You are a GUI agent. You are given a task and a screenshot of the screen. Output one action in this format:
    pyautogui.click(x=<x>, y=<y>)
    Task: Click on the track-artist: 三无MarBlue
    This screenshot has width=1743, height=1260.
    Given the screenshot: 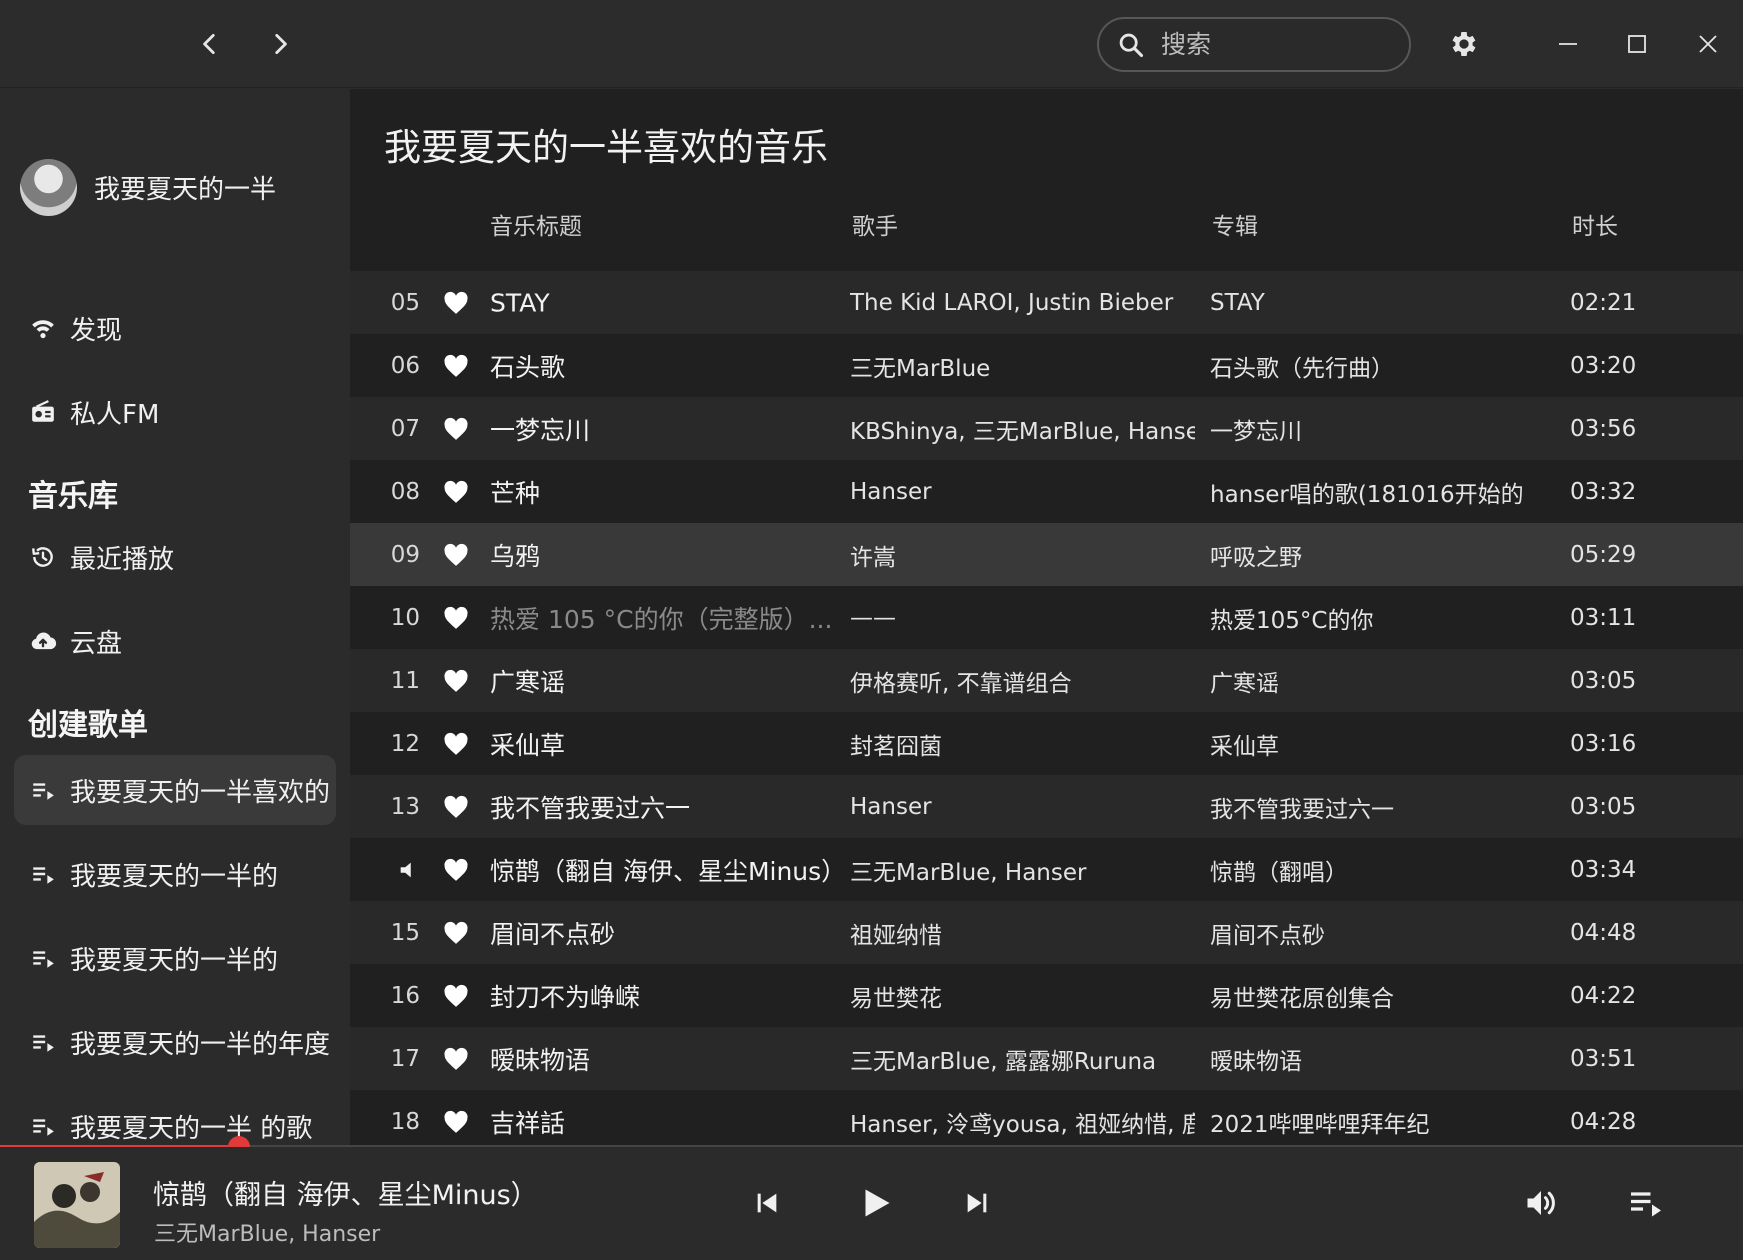 What is the action you would take?
    pyautogui.click(x=1022, y=366)
    